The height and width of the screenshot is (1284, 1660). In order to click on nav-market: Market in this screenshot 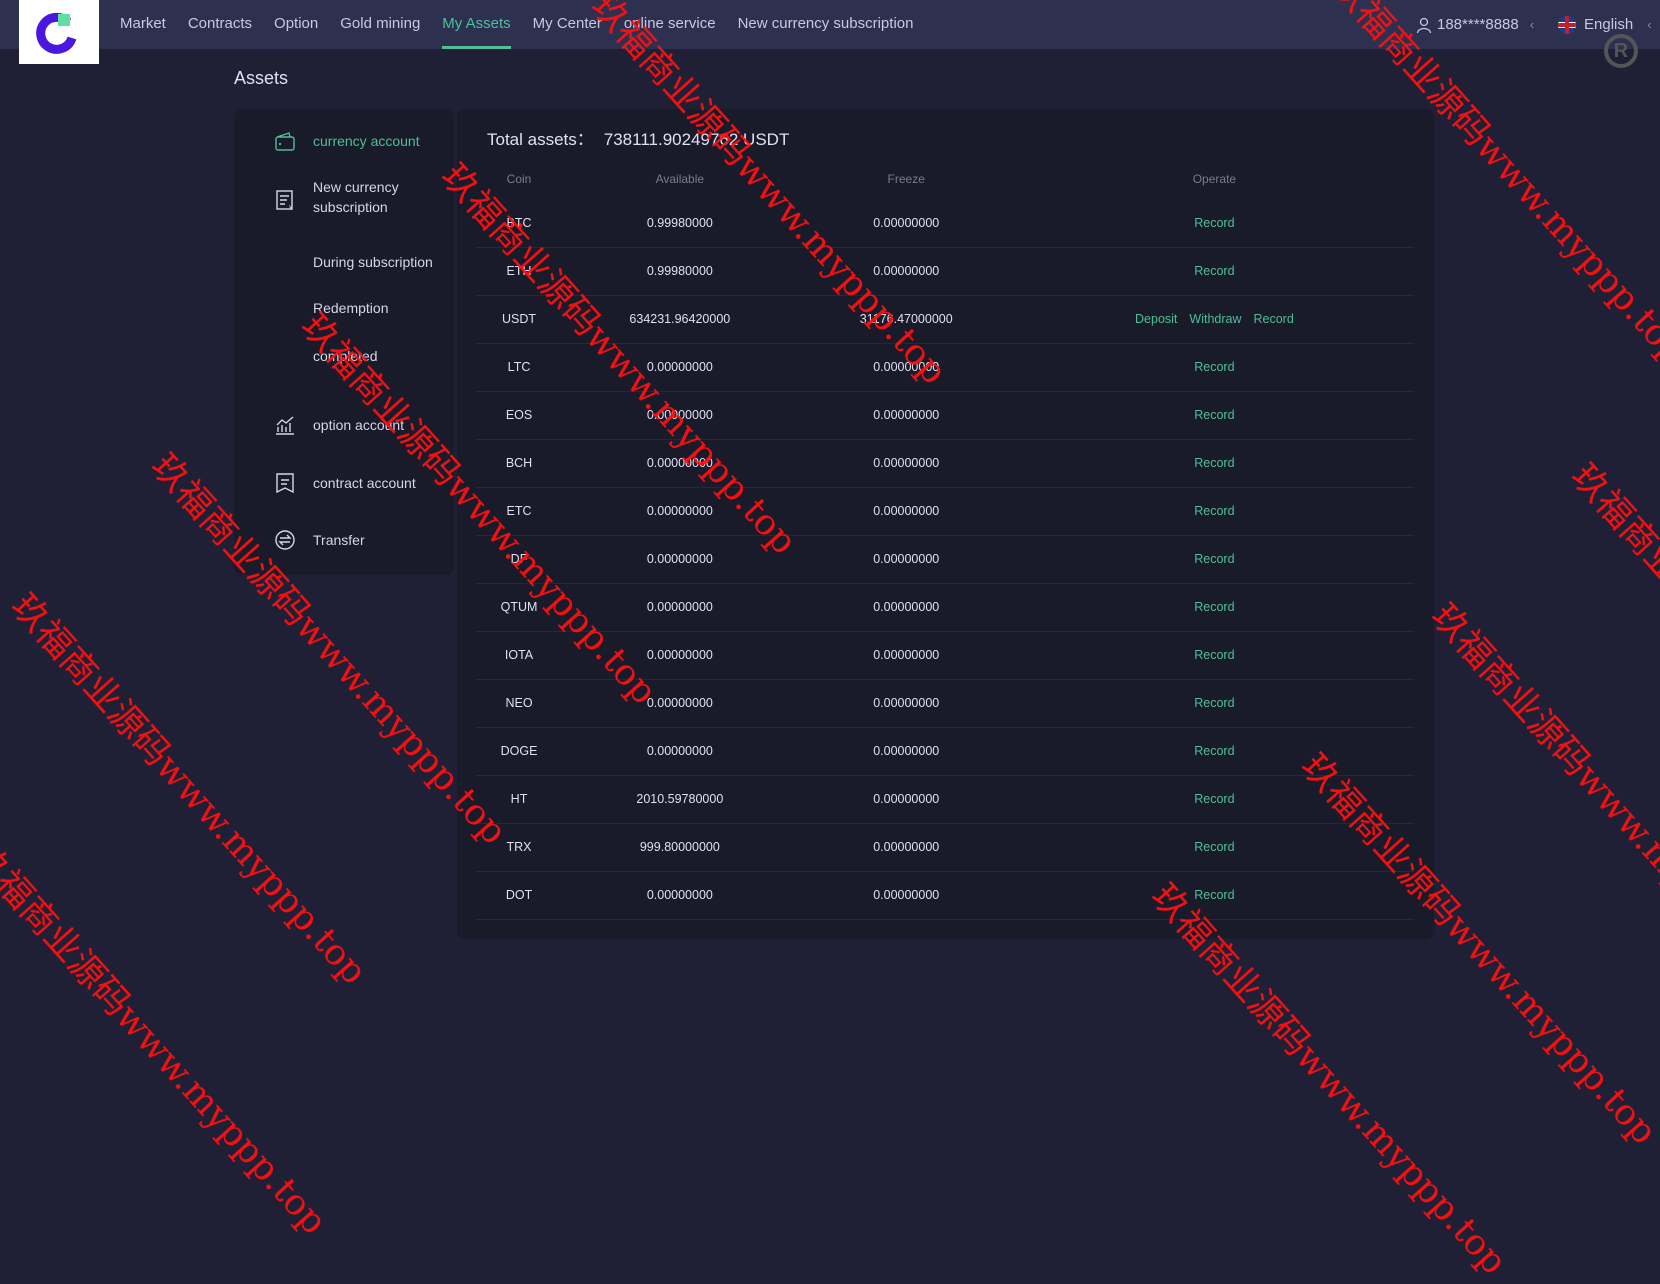, I will do `click(143, 24)`.